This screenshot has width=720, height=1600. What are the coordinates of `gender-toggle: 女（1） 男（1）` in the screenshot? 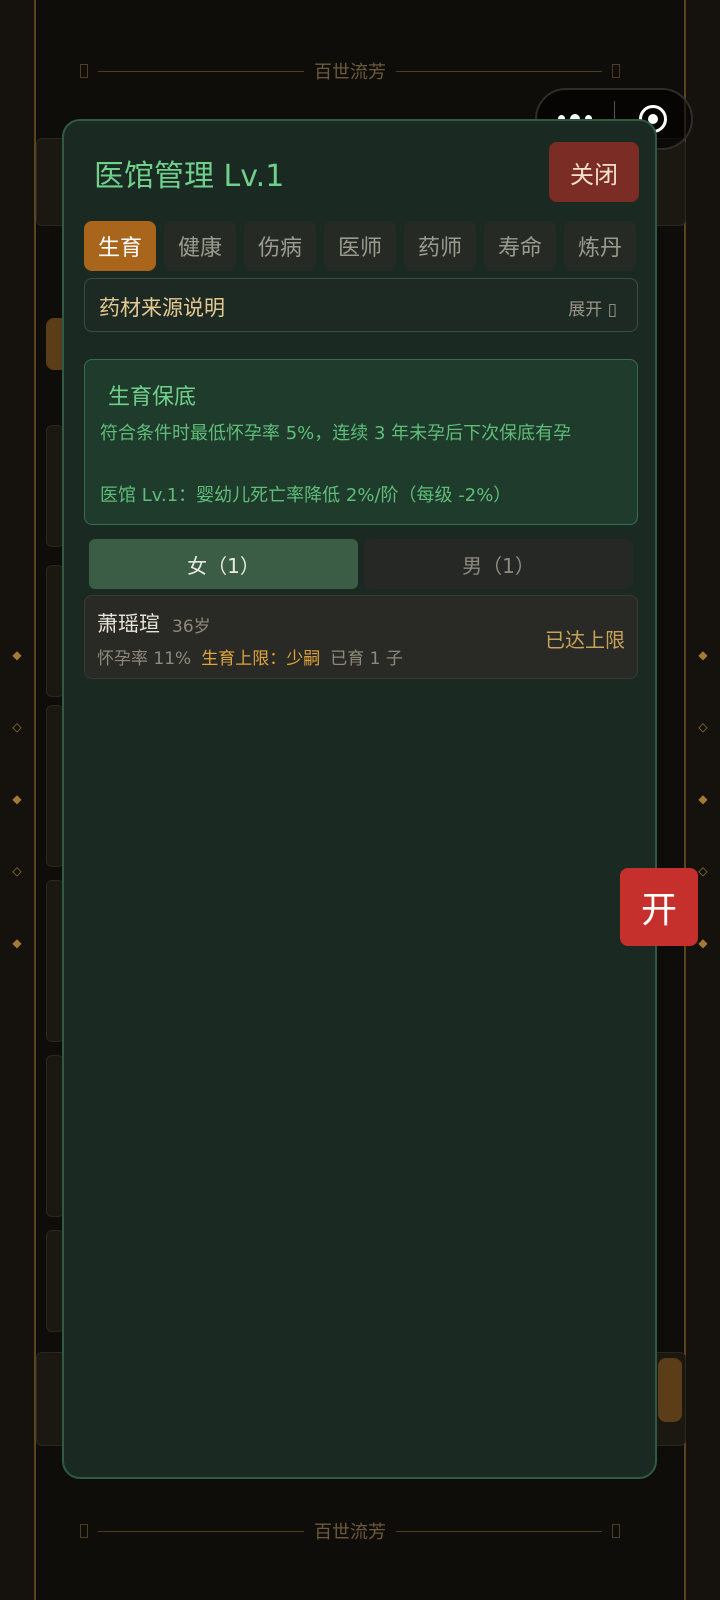 It's located at (361, 564).